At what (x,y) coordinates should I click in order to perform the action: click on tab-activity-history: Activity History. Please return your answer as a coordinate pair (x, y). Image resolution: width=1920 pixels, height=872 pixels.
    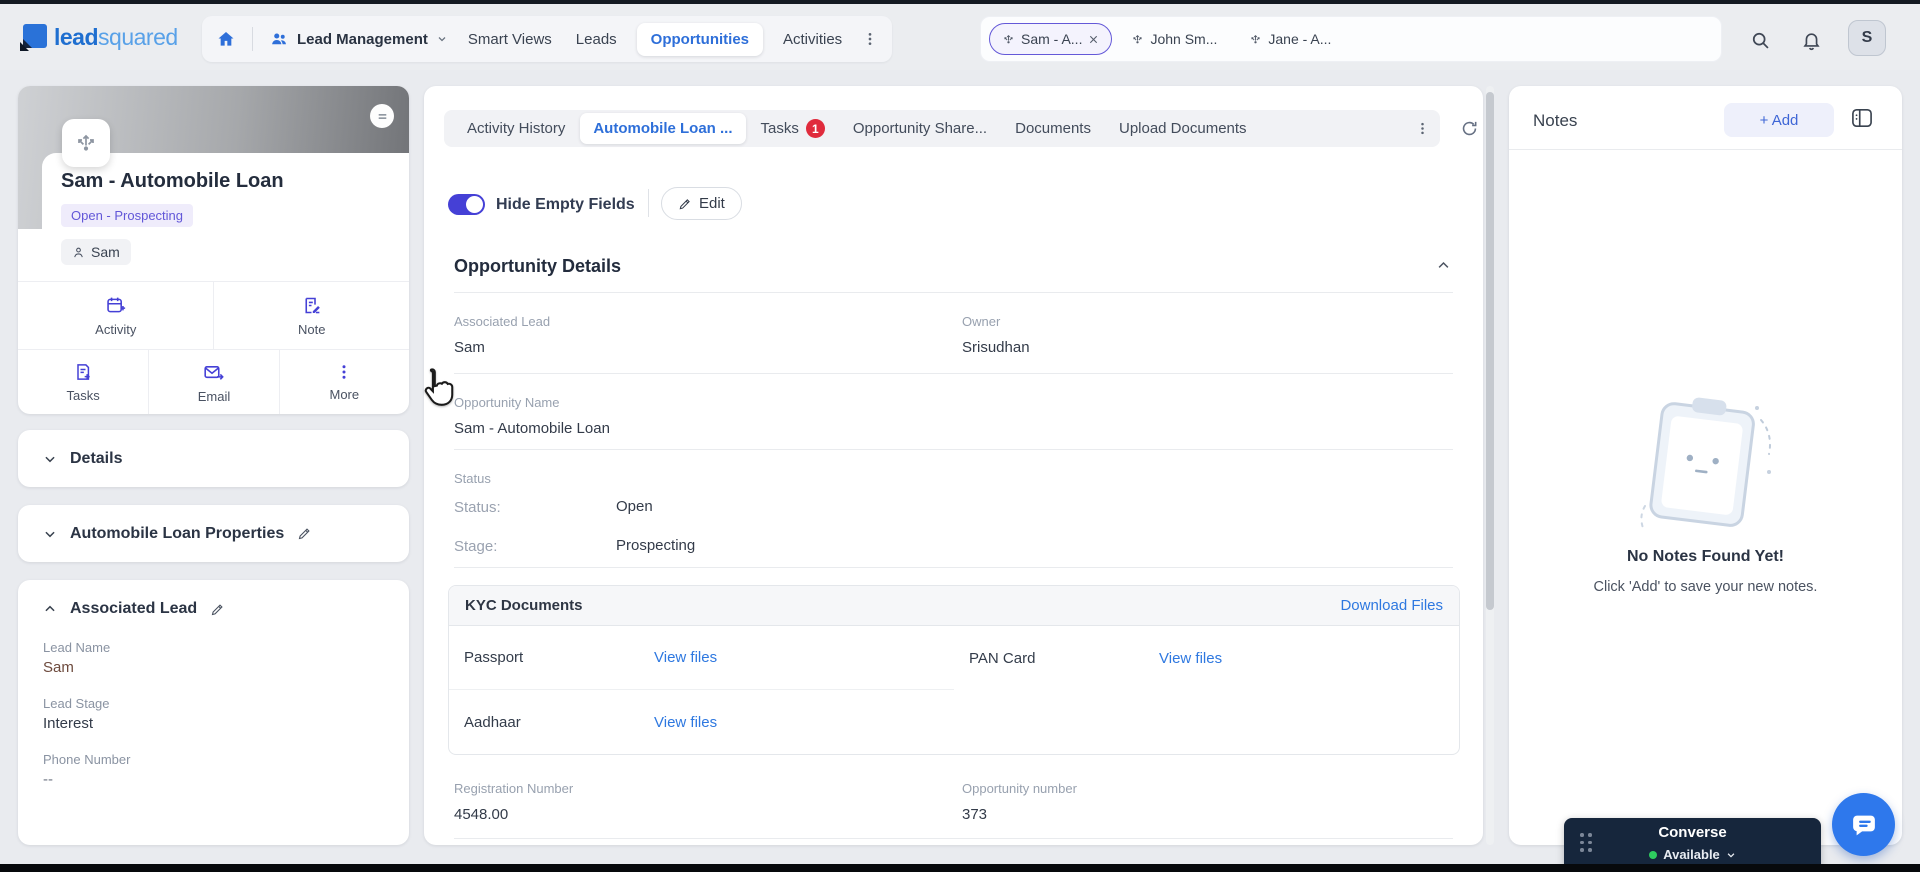
    Looking at the image, I should click on (516, 128).